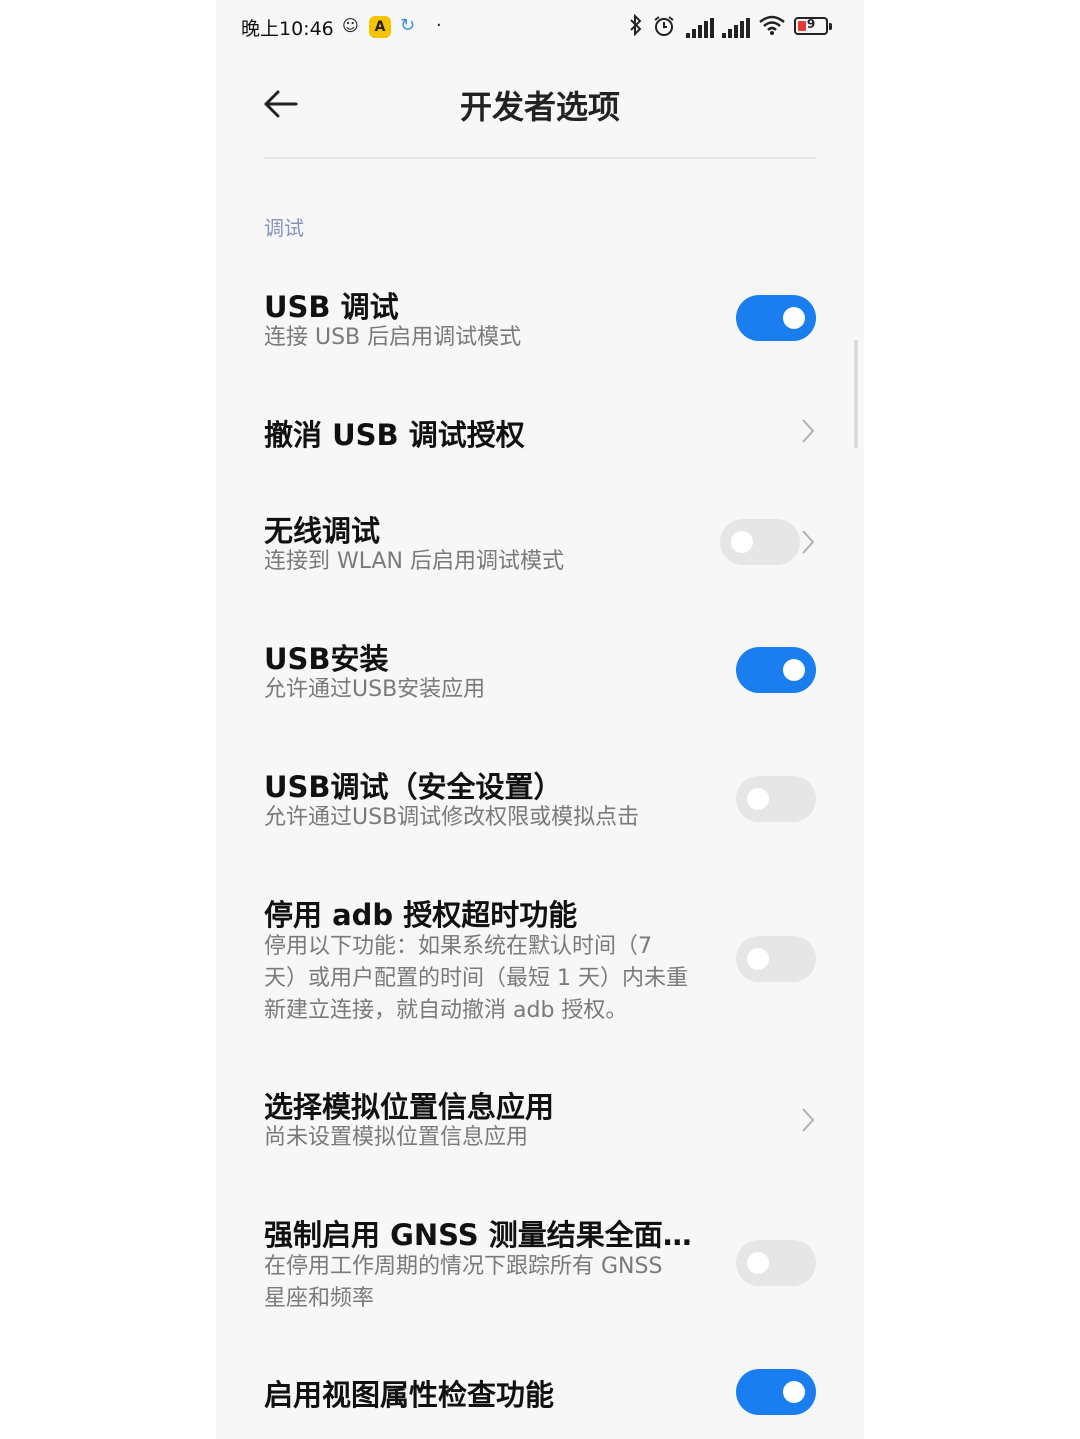 The image size is (1080, 1439). Describe the element at coordinates (539, 107) in the screenshot. I see `page-title: 开发者选项` at that location.